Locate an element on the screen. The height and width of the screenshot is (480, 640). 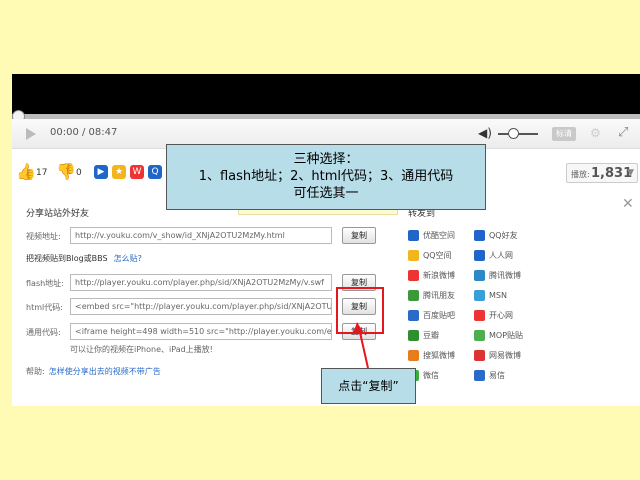
reprint-site-item: 百度贴吧 is located at coordinates (431, 316).